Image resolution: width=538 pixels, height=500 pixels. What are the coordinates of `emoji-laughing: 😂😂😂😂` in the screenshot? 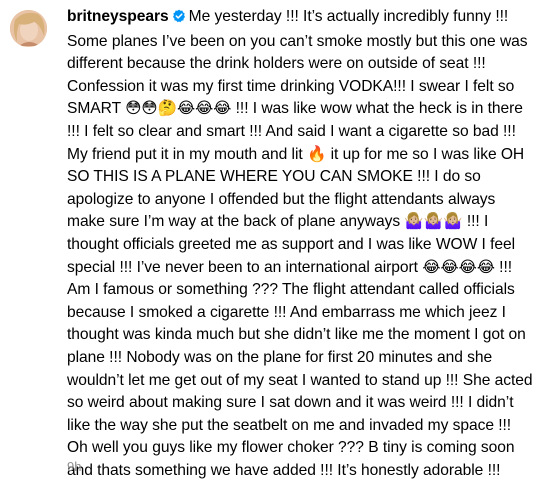 It's located at (458, 267).